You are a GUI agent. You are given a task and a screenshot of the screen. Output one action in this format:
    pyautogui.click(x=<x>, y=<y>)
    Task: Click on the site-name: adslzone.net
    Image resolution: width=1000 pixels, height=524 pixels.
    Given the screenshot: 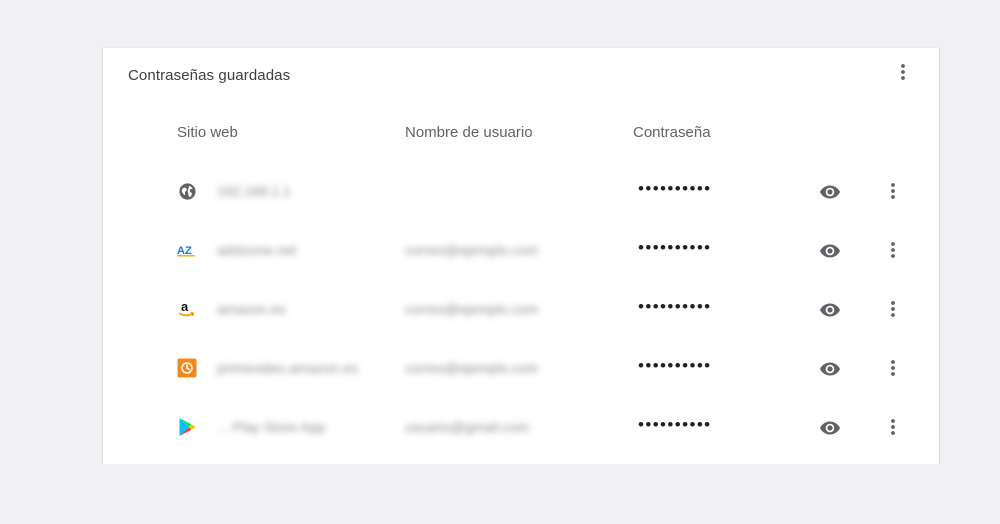 What is the action you would take?
    pyautogui.click(x=256, y=250)
    